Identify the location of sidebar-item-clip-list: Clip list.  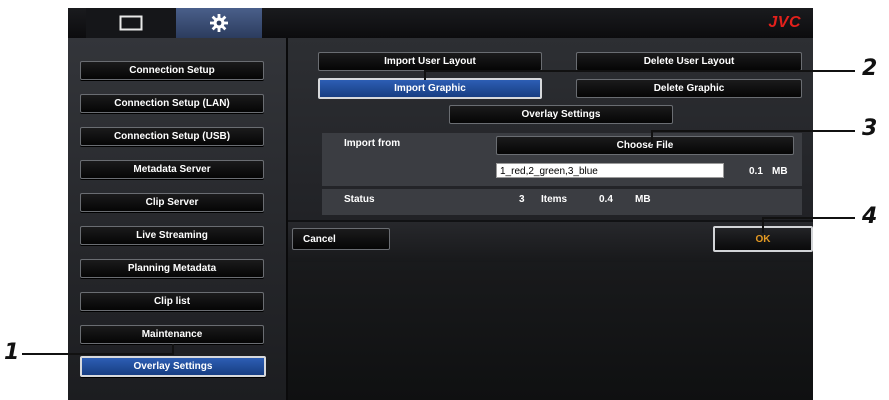
(172, 301).